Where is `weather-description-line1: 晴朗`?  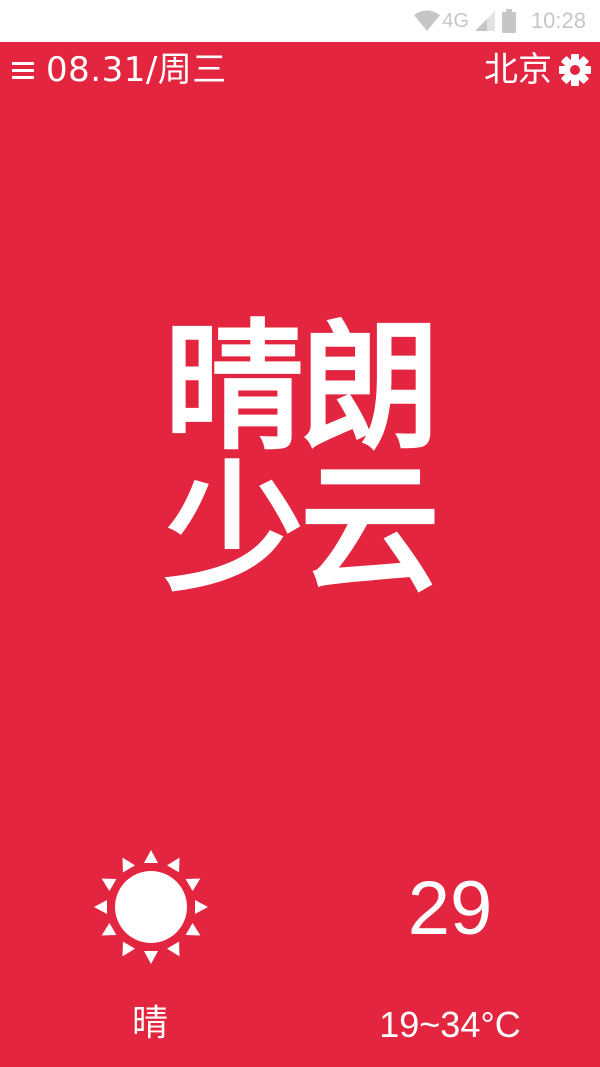 weather-description-line1: 晴朗 is located at coordinates (301, 388).